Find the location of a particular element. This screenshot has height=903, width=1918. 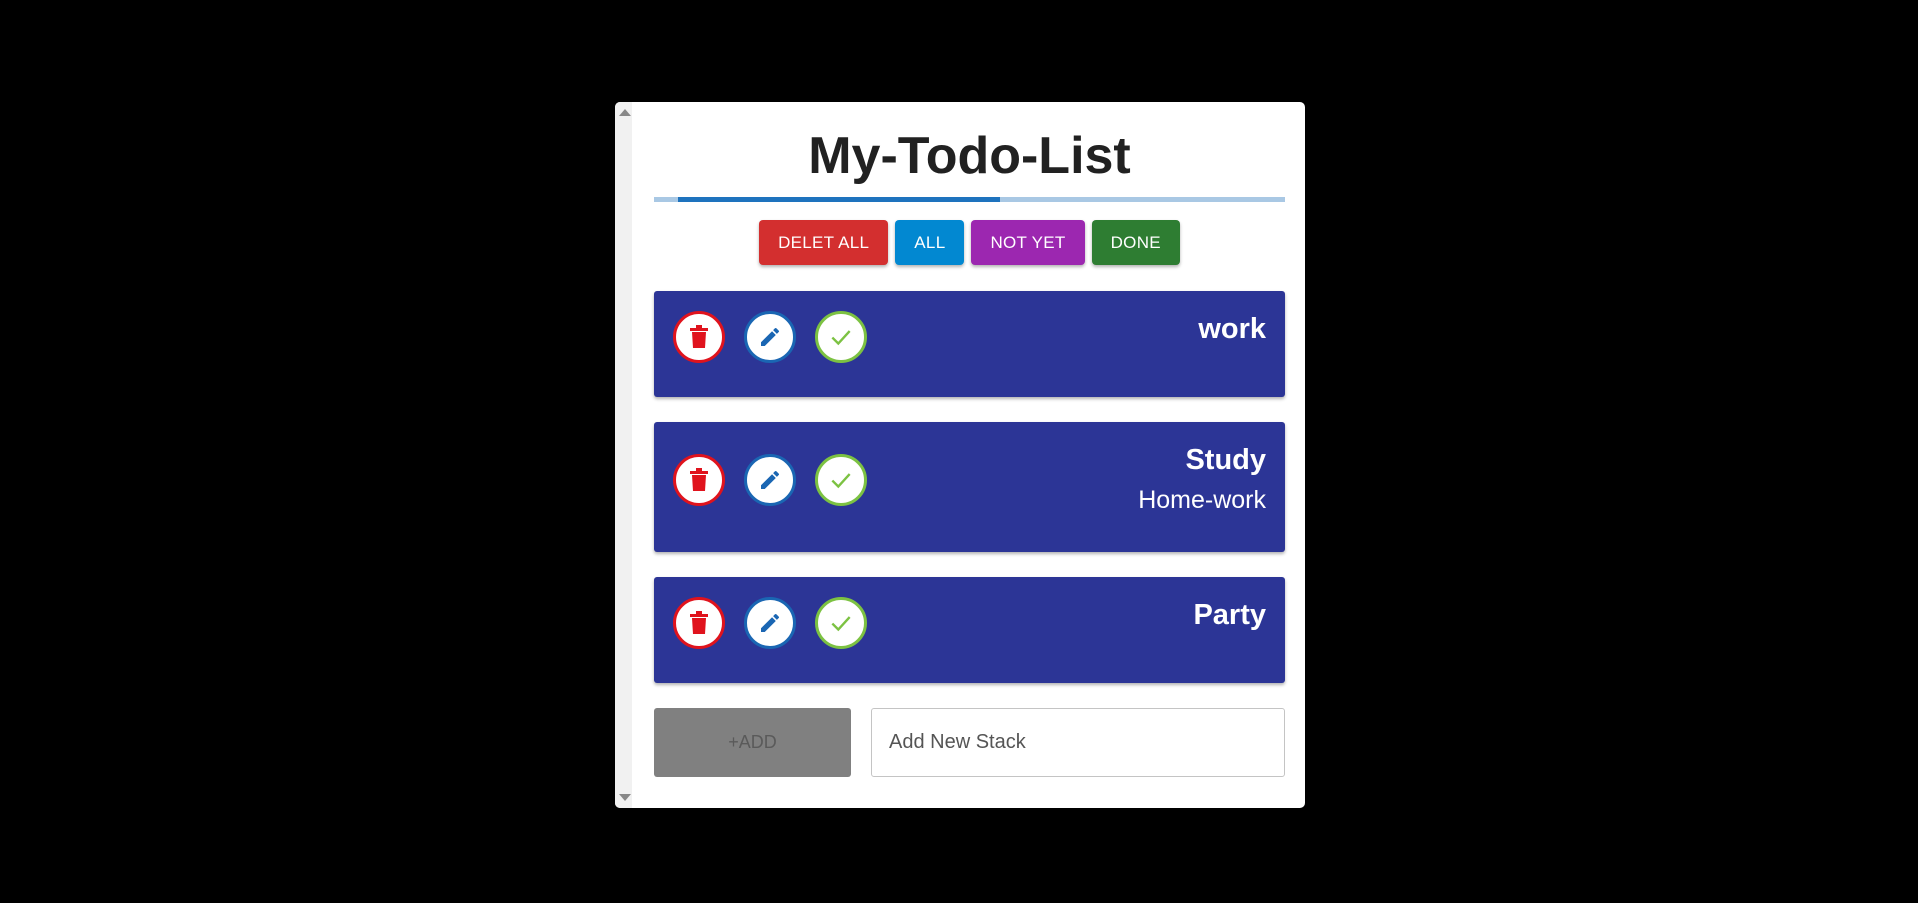

todo-item: Study Home-work is located at coordinates (969, 487).